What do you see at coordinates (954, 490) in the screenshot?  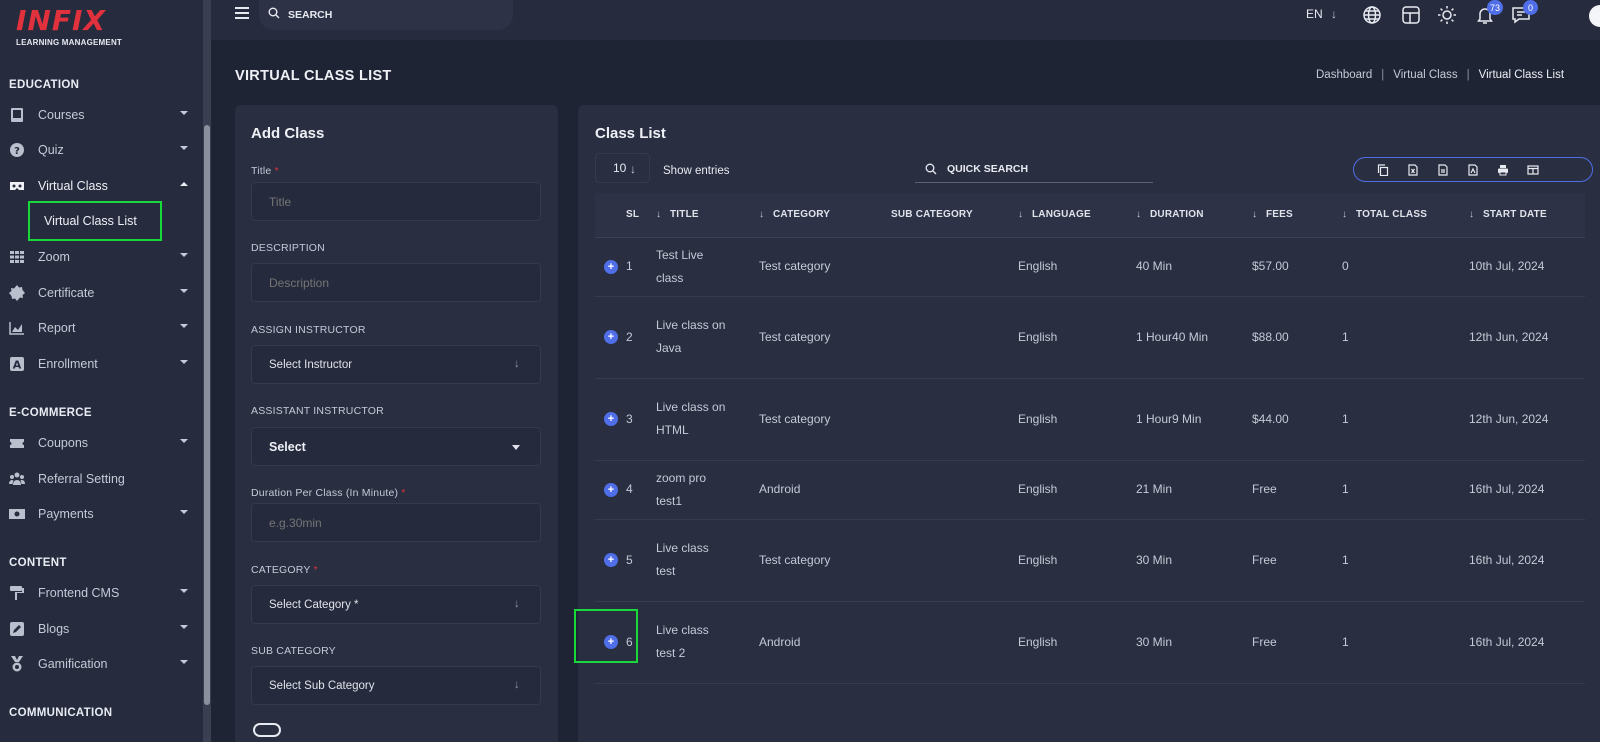 I see `cell-sub` at bounding box center [954, 490].